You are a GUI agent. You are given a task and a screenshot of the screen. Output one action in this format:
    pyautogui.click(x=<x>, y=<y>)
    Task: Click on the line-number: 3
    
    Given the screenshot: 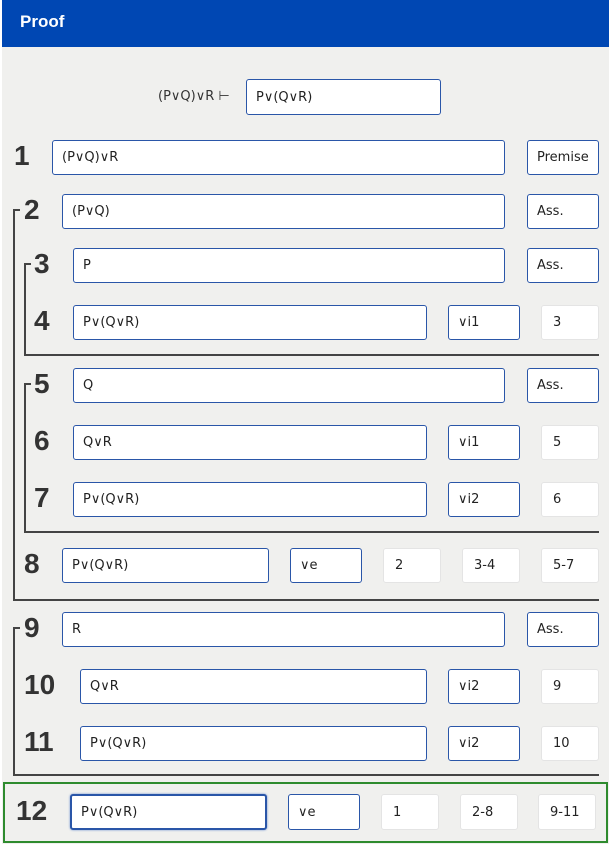 What is the action you would take?
    pyautogui.click(x=42, y=263)
    